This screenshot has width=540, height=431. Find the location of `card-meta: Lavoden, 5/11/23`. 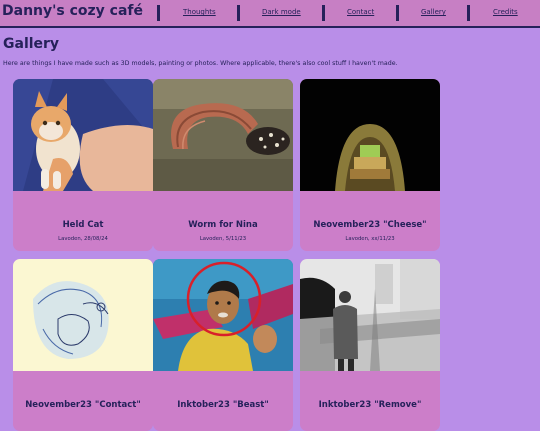

card-meta: Lavoden, 5/11/23 is located at coordinates (223, 239).